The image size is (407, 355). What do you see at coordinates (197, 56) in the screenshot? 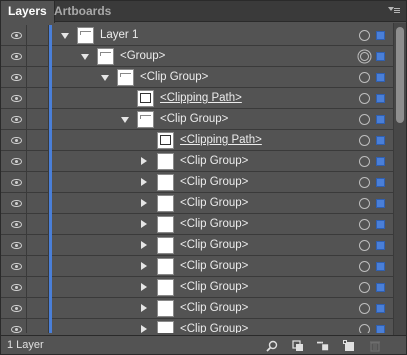
I see `layer-row: <Group>` at bounding box center [197, 56].